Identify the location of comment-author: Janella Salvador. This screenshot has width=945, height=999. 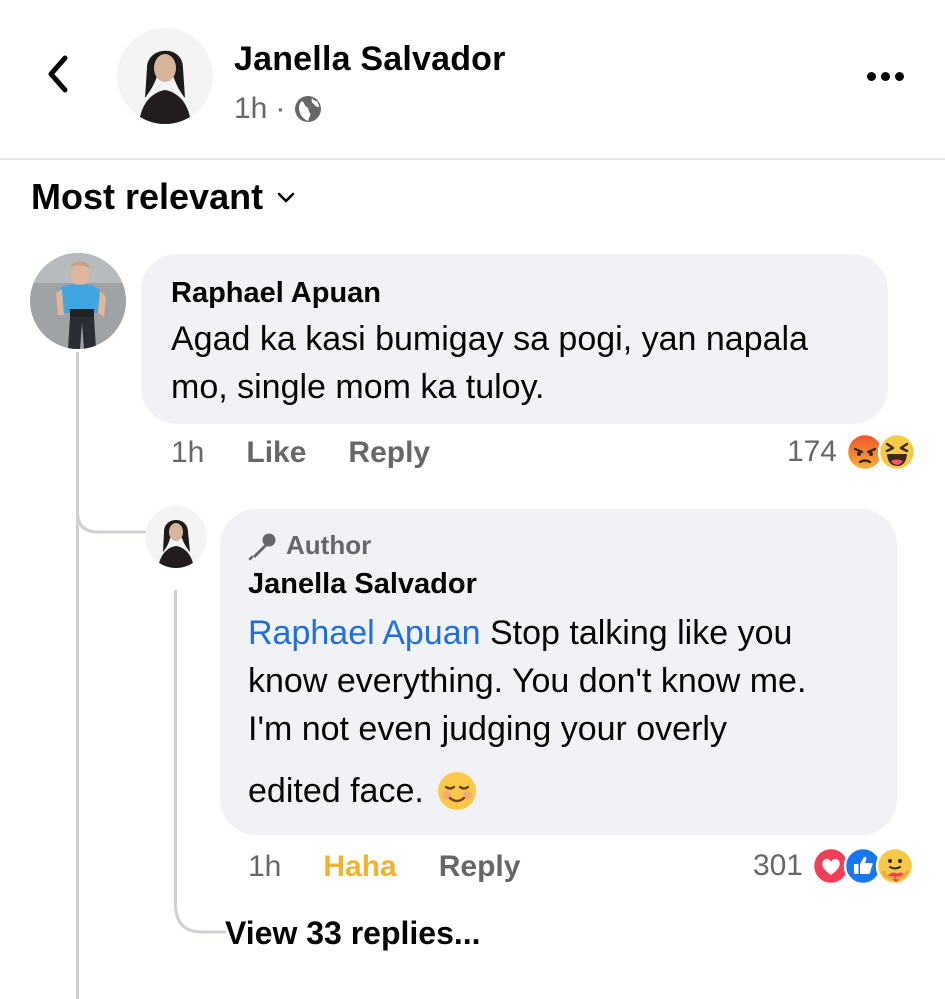
(362, 584).